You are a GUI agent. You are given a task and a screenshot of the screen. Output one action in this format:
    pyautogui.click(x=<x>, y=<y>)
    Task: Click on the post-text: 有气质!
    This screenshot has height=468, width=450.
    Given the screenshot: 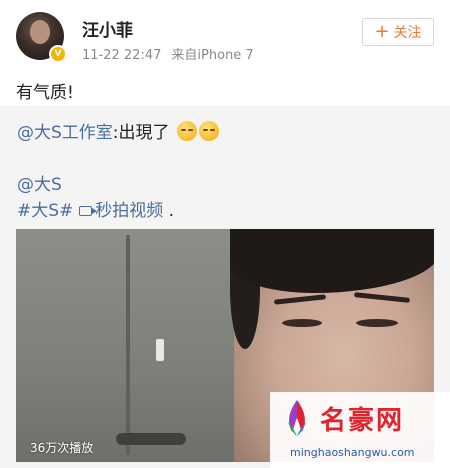 What is the action you would take?
    pyautogui.click(x=45, y=93)
    